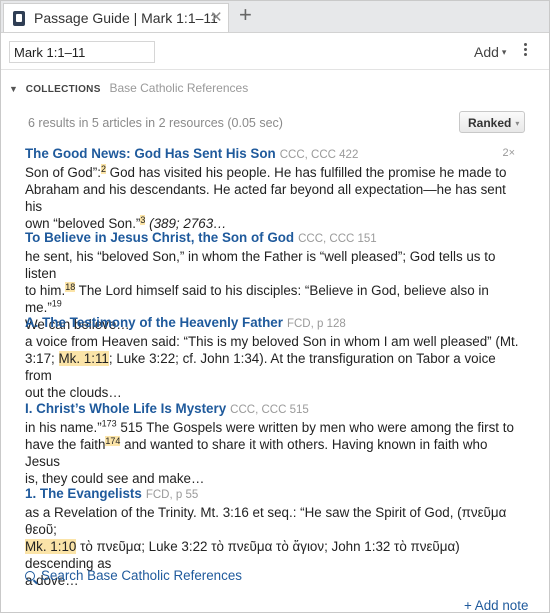 The height and width of the screenshot is (613, 550). I want to click on result-source: CCC, CCC 515, so click(269, 410).